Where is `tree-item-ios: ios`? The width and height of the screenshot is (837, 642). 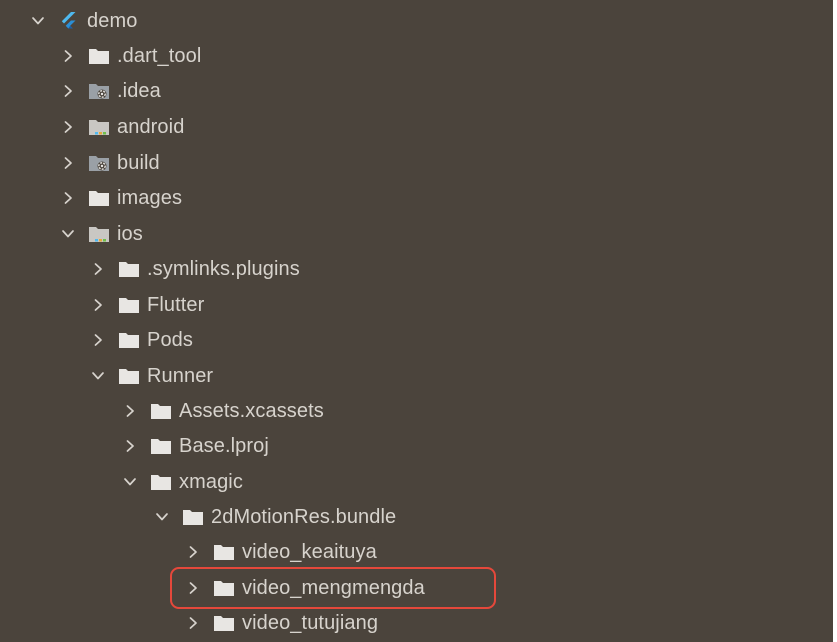 tree-item-ios: ios is located at coordinates (100, 234).